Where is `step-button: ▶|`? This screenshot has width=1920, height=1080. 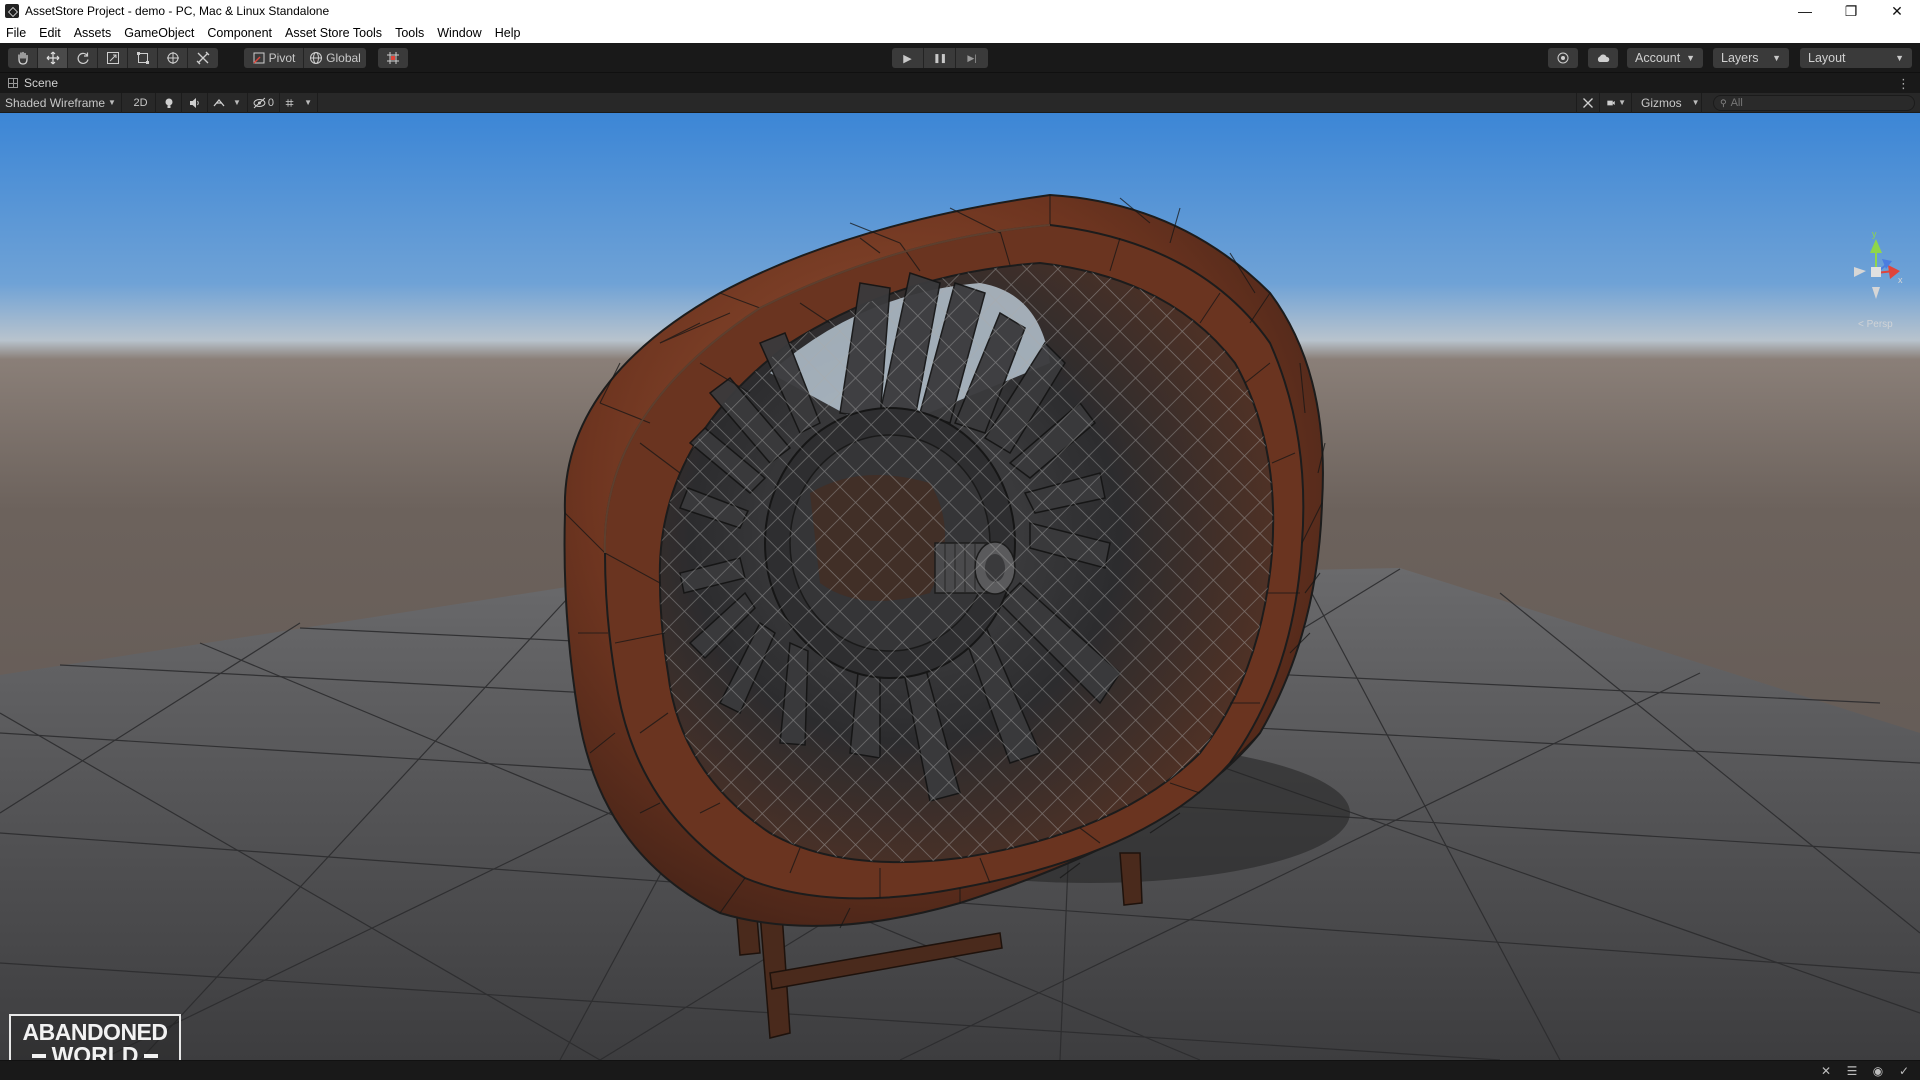 step-button: ▶| is located at coordinates (972, 58).